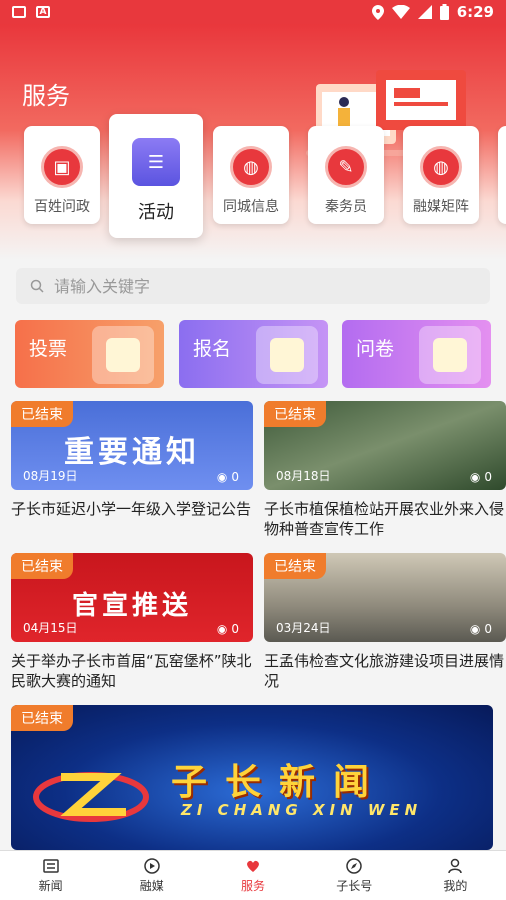 The height and width of the screenshot is (900, 506). Describe the element at coordinates (346, 207) in the screenshot. I see `service-label: 秦务员` at that location.